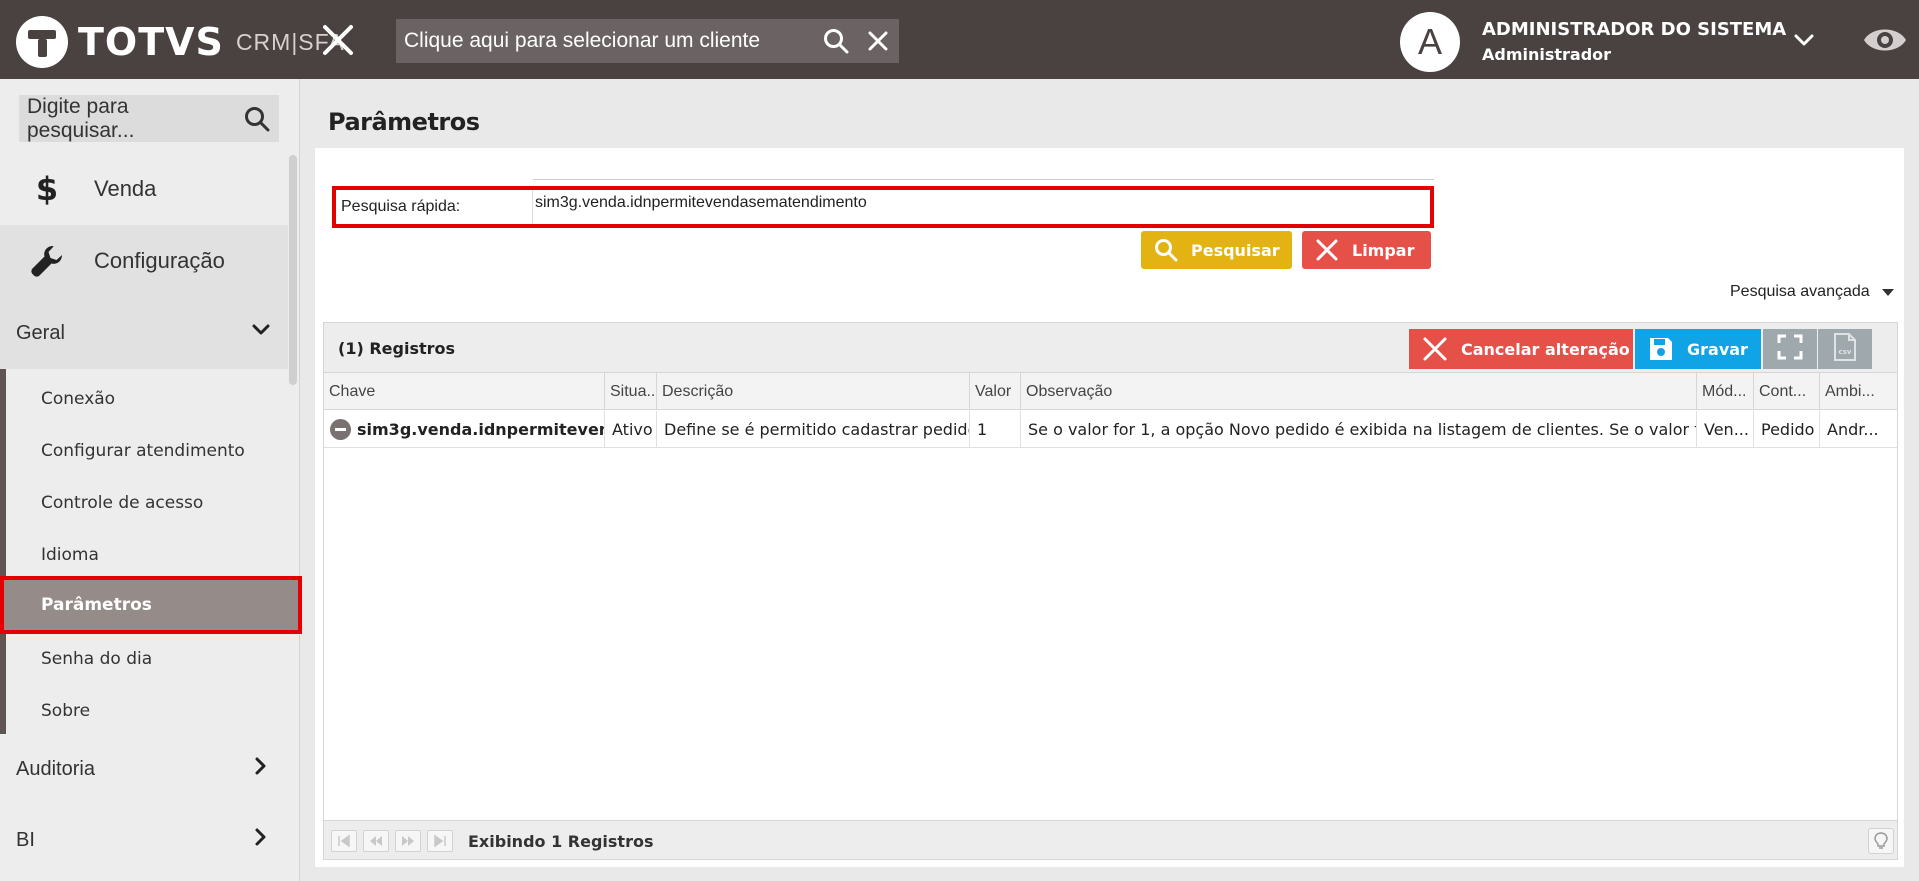  What do you see at coordinates (144, 840) in the screenshot?
I see `sidebar-item-bi: BI` at bounding box center [144, 840].